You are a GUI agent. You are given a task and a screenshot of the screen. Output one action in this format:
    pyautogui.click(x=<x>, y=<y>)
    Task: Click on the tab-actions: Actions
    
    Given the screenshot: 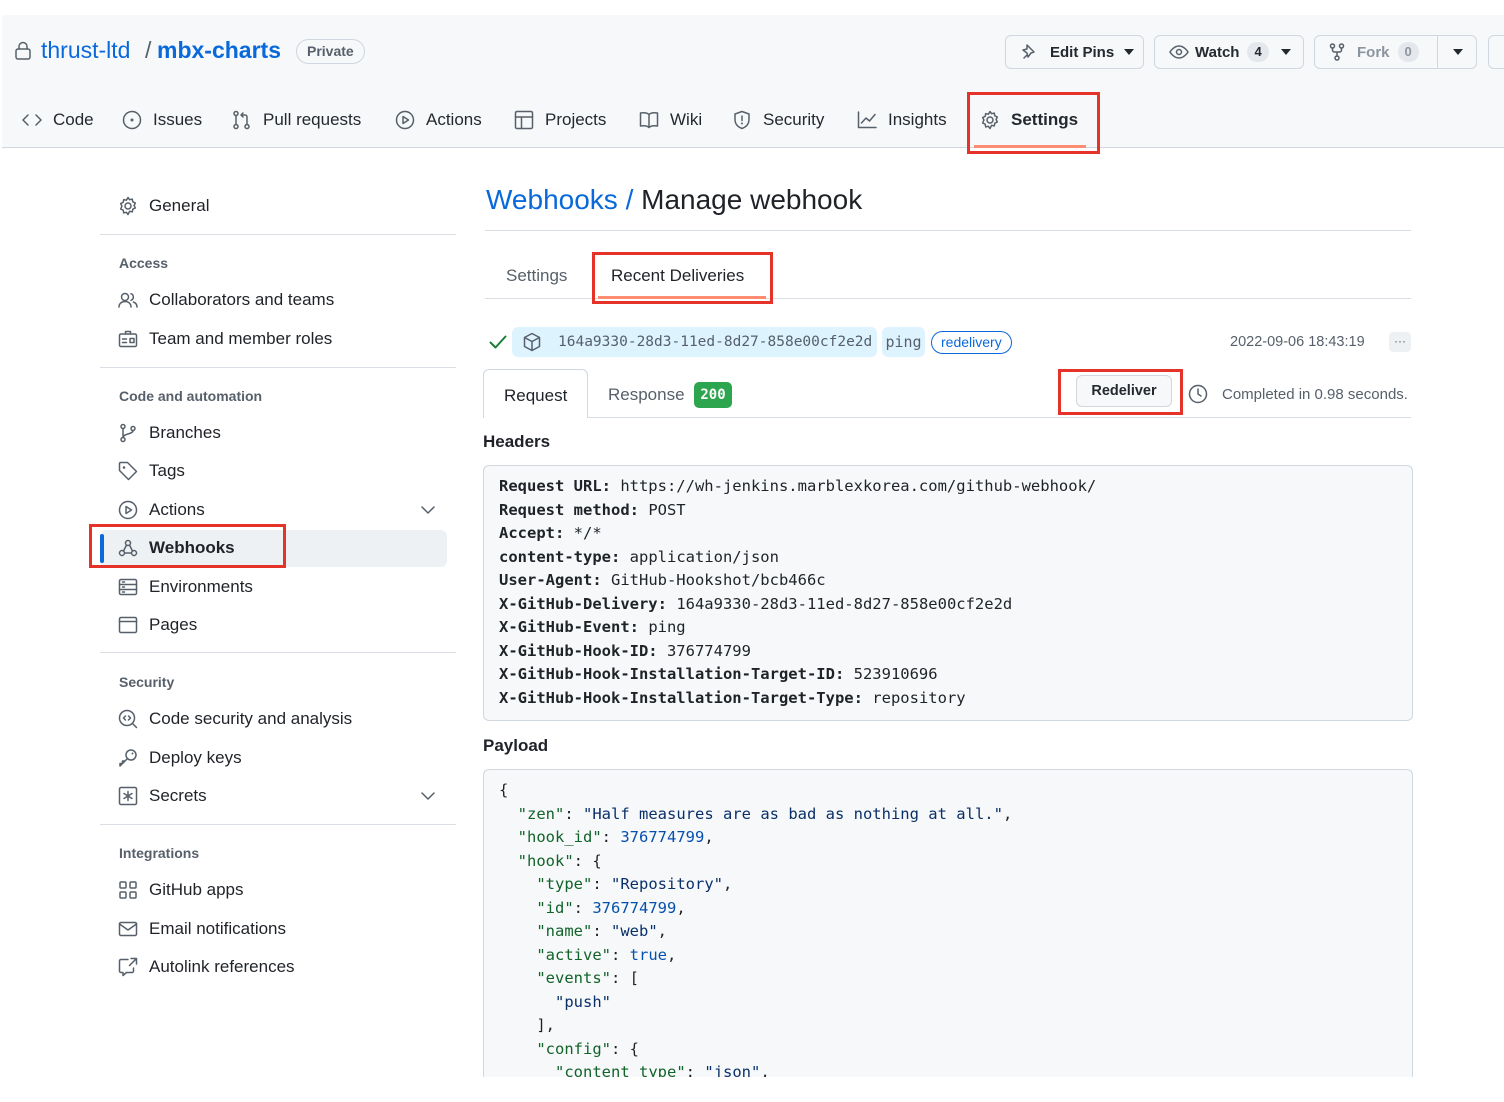 What is the action you would take?
    pyautogui.click(x=438, y=120)
    